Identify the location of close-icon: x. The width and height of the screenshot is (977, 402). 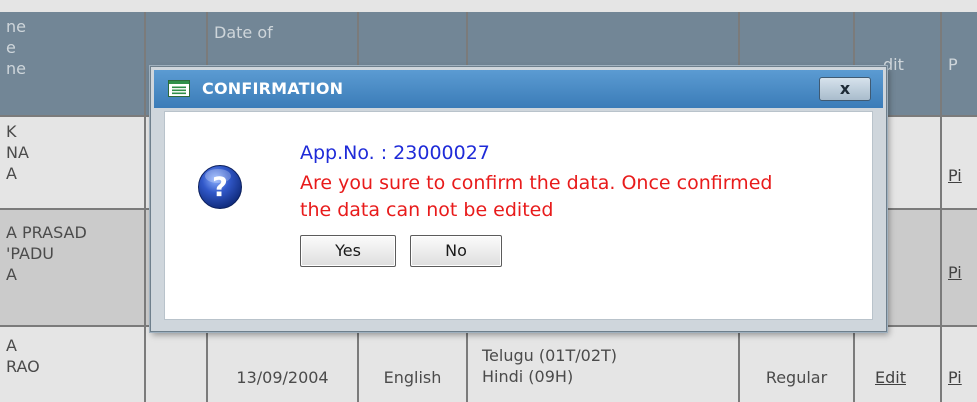
(845, 88).